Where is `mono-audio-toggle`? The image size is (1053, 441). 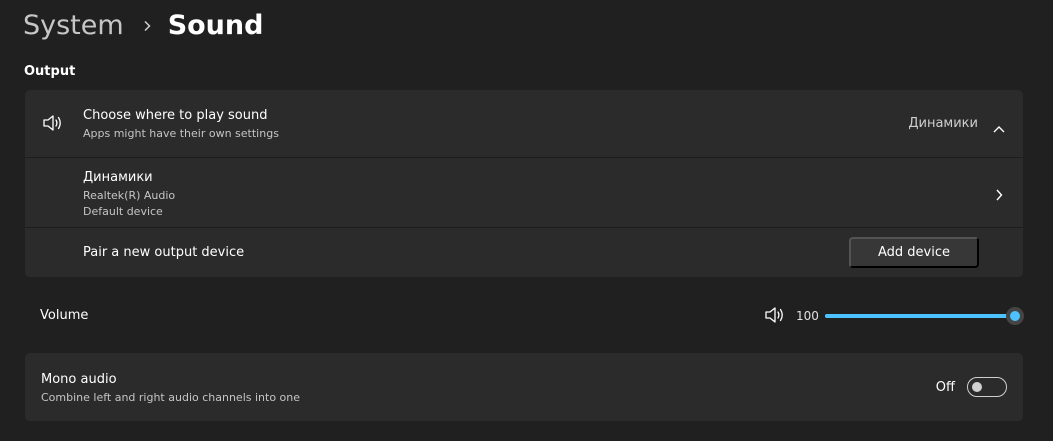 mono-audio-toggle is located at coordinates (987, 387).